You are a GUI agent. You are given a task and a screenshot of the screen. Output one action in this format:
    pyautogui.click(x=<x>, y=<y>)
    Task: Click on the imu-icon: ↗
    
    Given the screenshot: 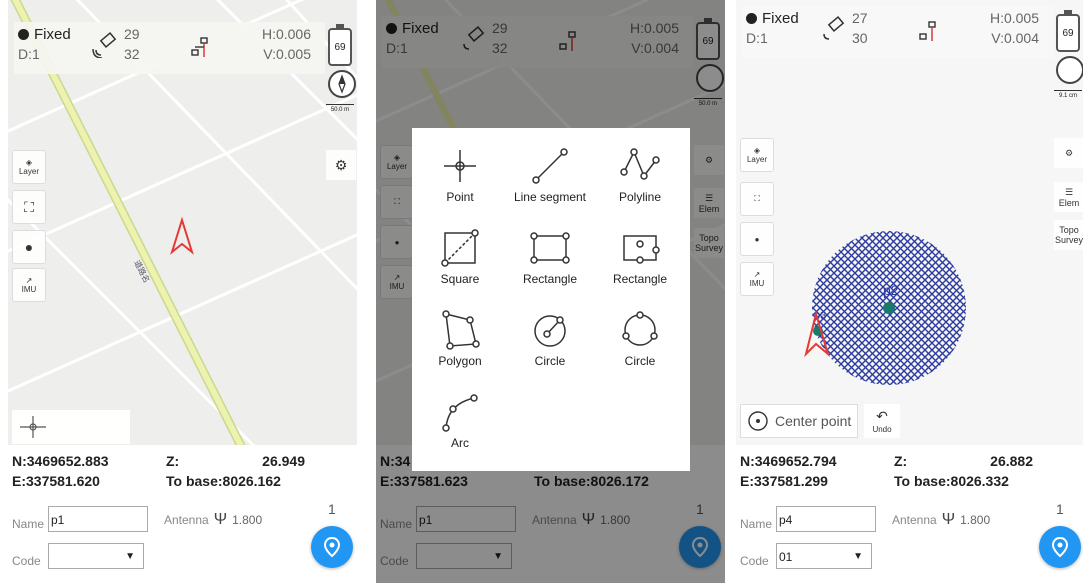 What is the action you would take?
    pyautogui.click(x=29, y=280)
    